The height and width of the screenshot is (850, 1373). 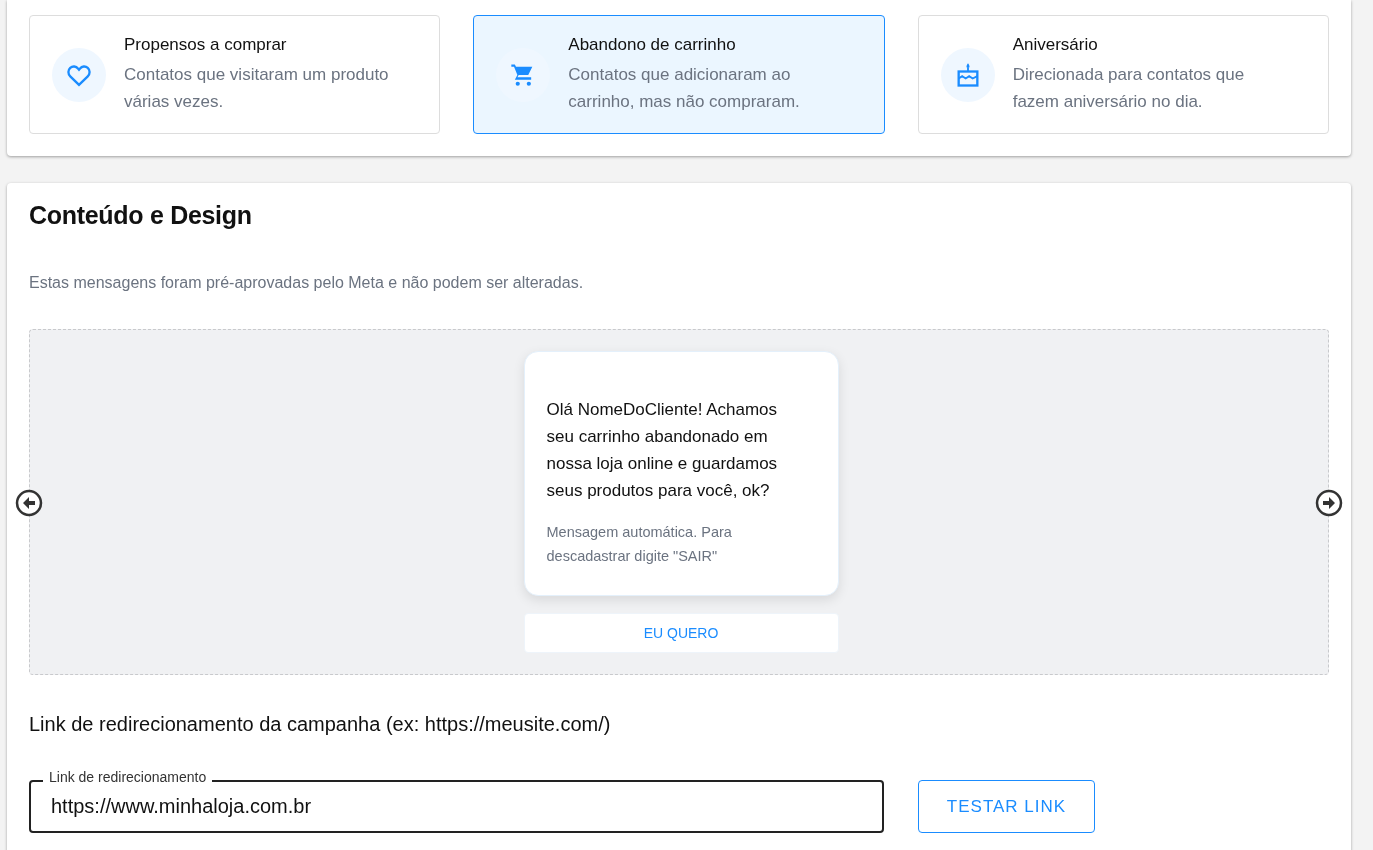 I want to click on card-title: Abandono de carrinho, so click(x=652, y=44).